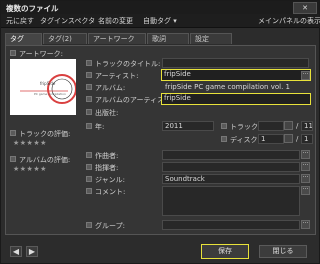  I want to click on comment-label: コメント:, so click(110, 192).